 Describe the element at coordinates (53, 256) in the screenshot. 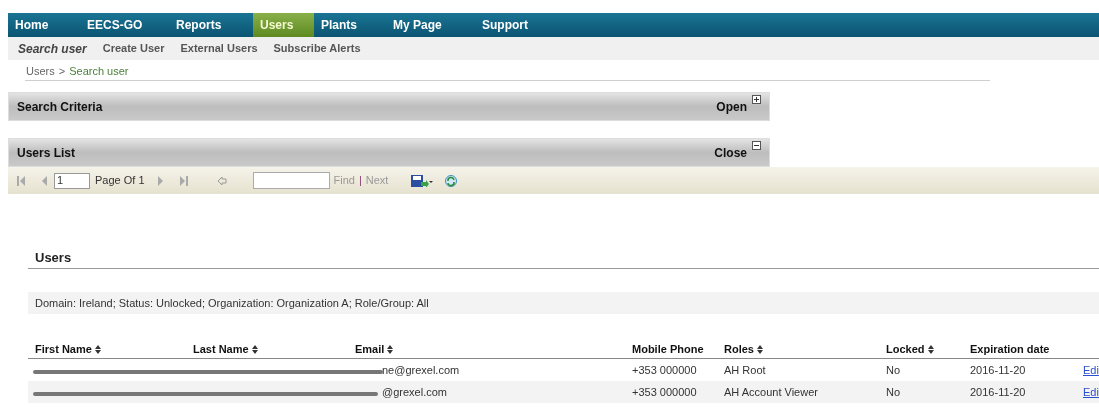

I see `section-title: Users` at that location.